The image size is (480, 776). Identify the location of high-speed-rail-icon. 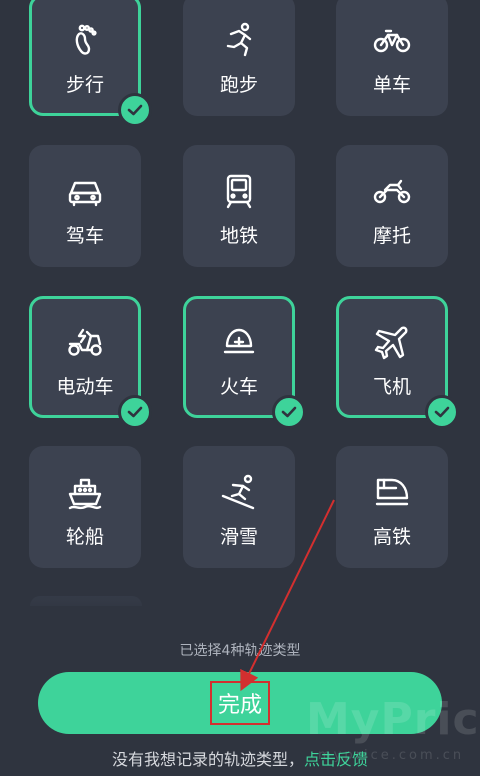
(392, 492).